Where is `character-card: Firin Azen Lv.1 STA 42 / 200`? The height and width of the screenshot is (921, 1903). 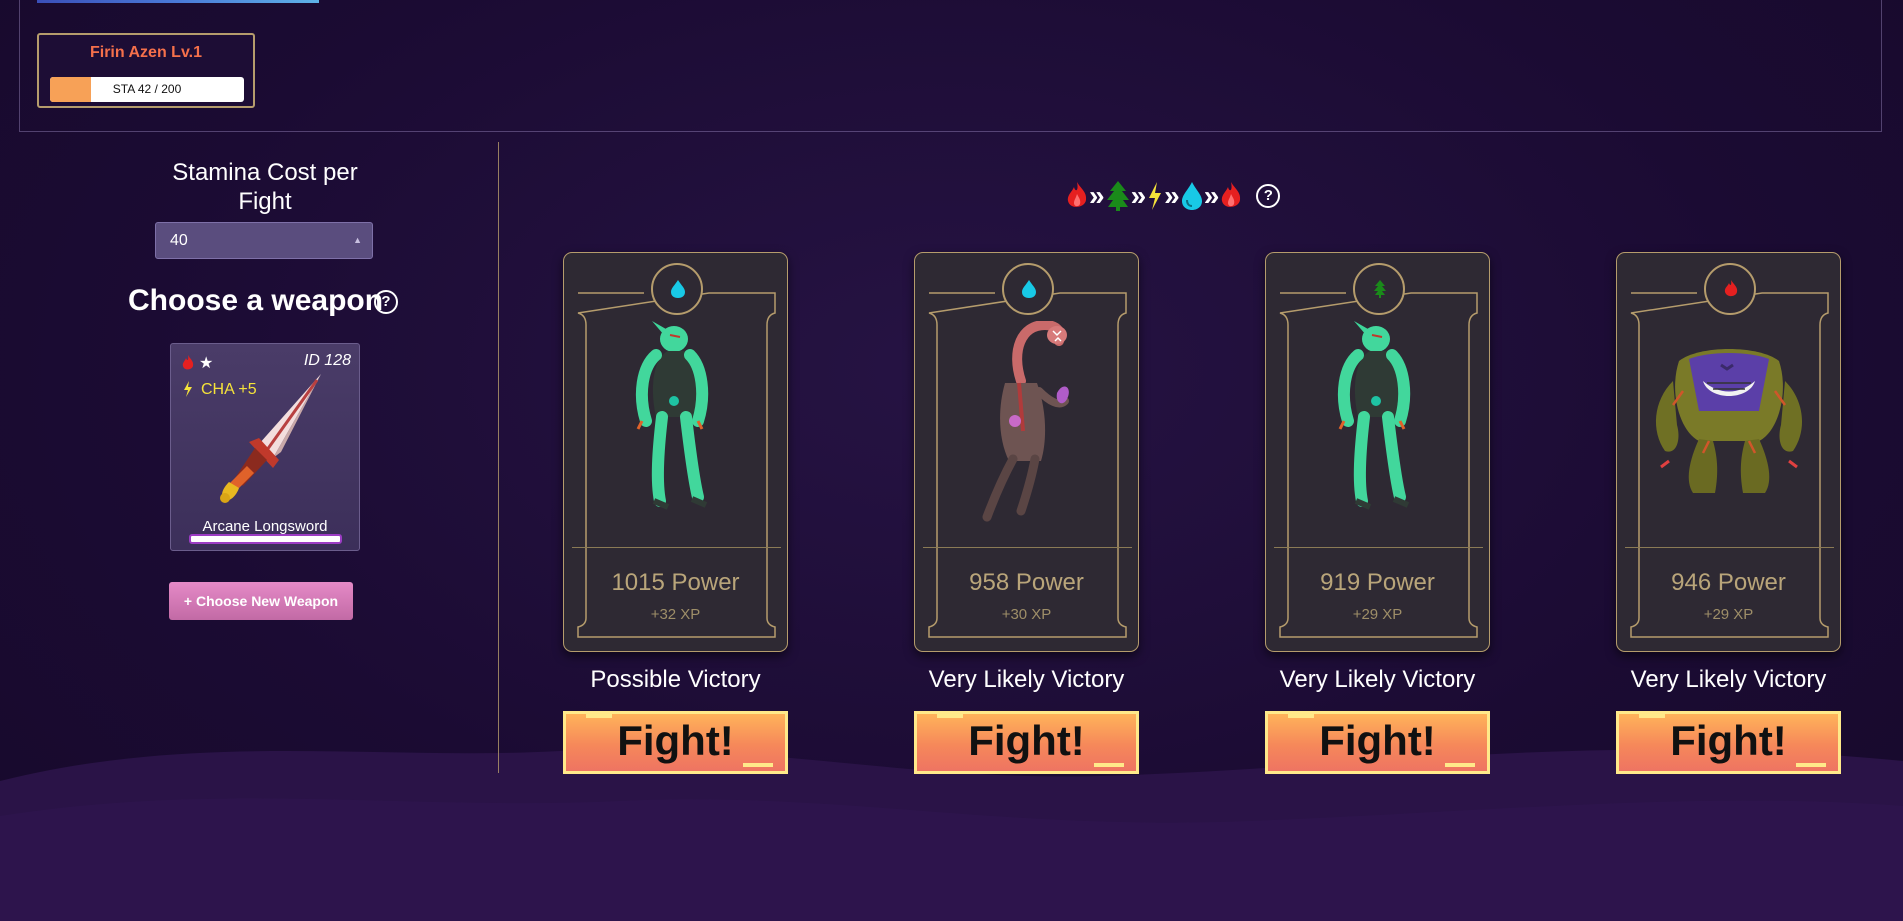
character-card: Firin Azen Lv.1 STA 42 / 200 is located at coordinates (146, 70).